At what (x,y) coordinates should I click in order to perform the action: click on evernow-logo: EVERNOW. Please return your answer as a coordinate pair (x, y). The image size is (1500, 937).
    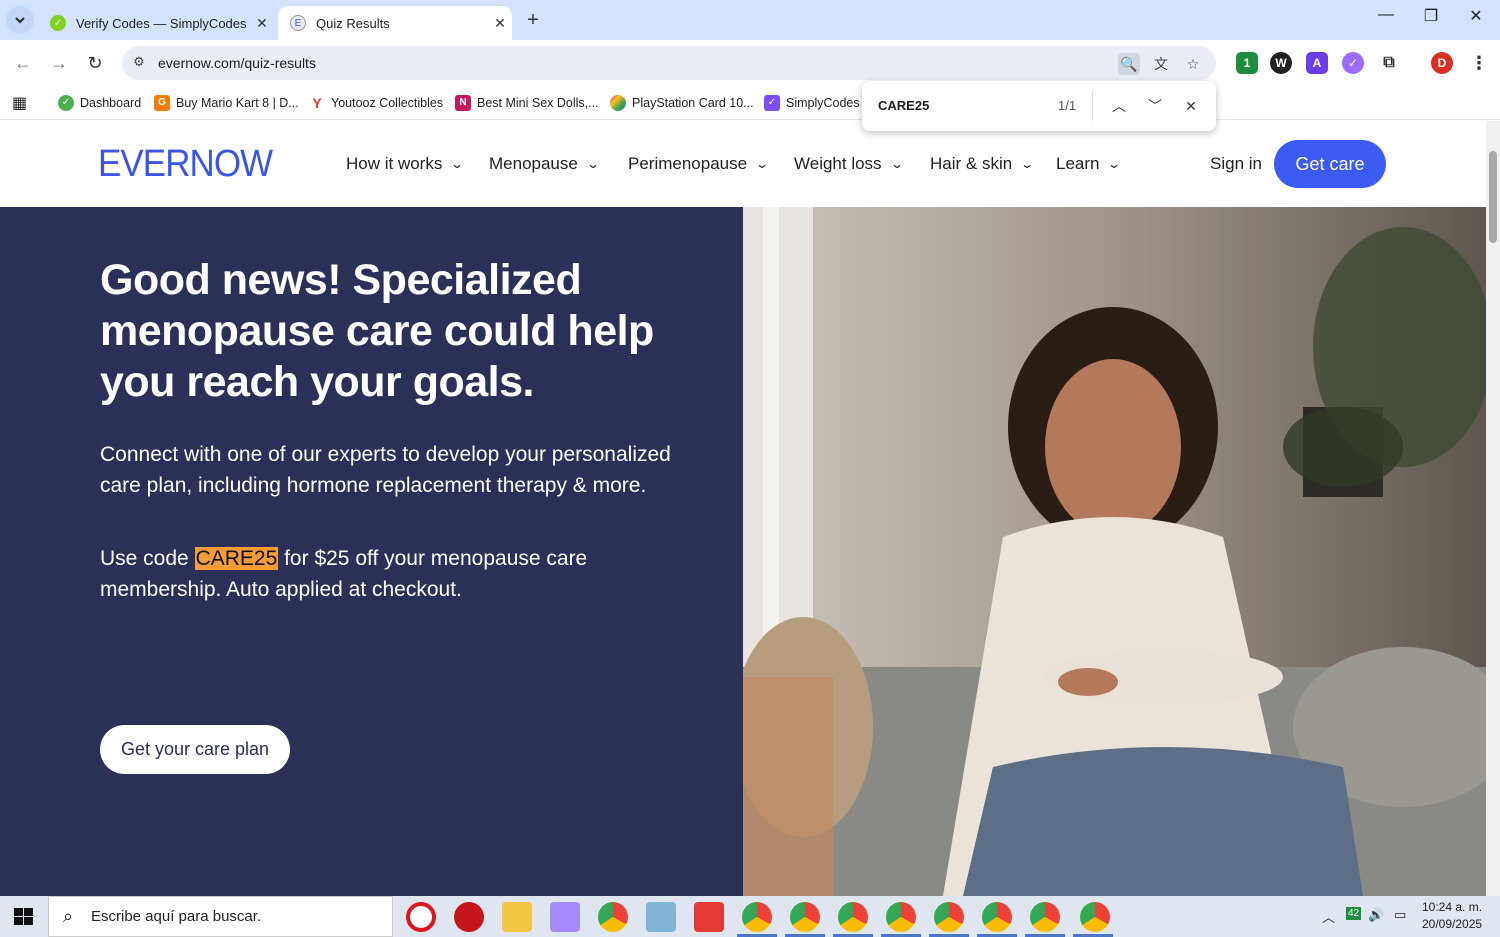
    Looking at the image, I should click on (185, 164).